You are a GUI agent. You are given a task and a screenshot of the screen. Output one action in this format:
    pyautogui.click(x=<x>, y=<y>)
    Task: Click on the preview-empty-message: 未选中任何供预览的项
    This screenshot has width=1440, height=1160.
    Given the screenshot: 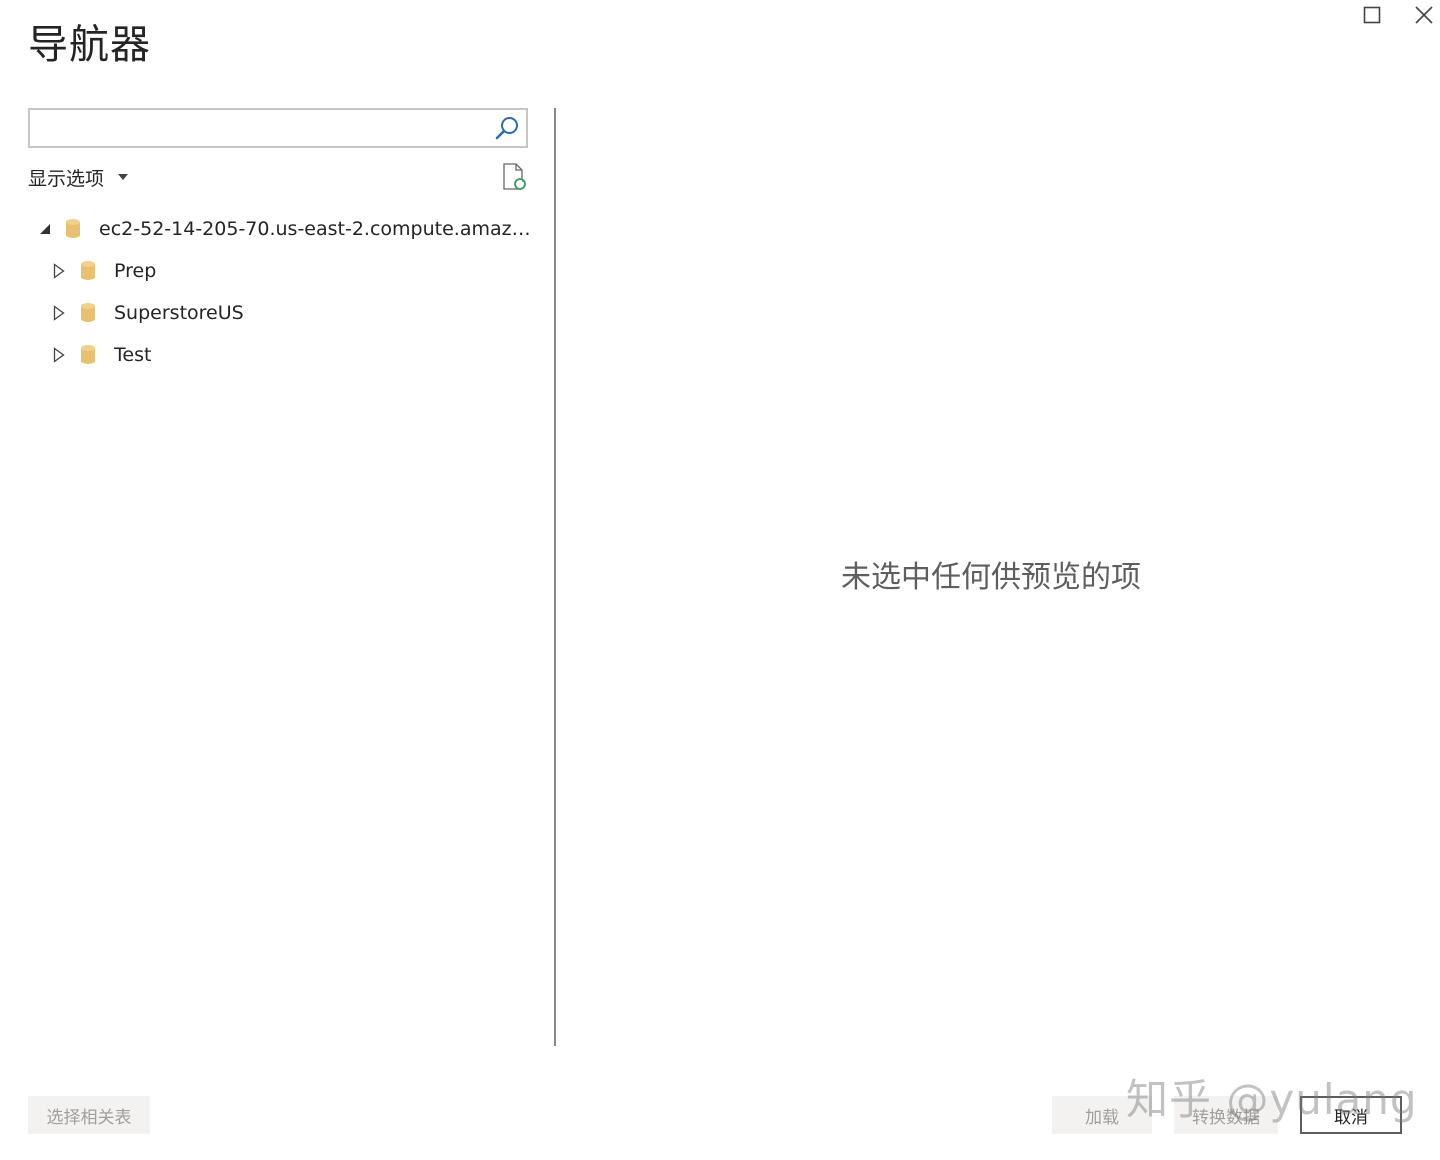 What is the action you would take?
    pyautogui.click(x=991, y=577)
    